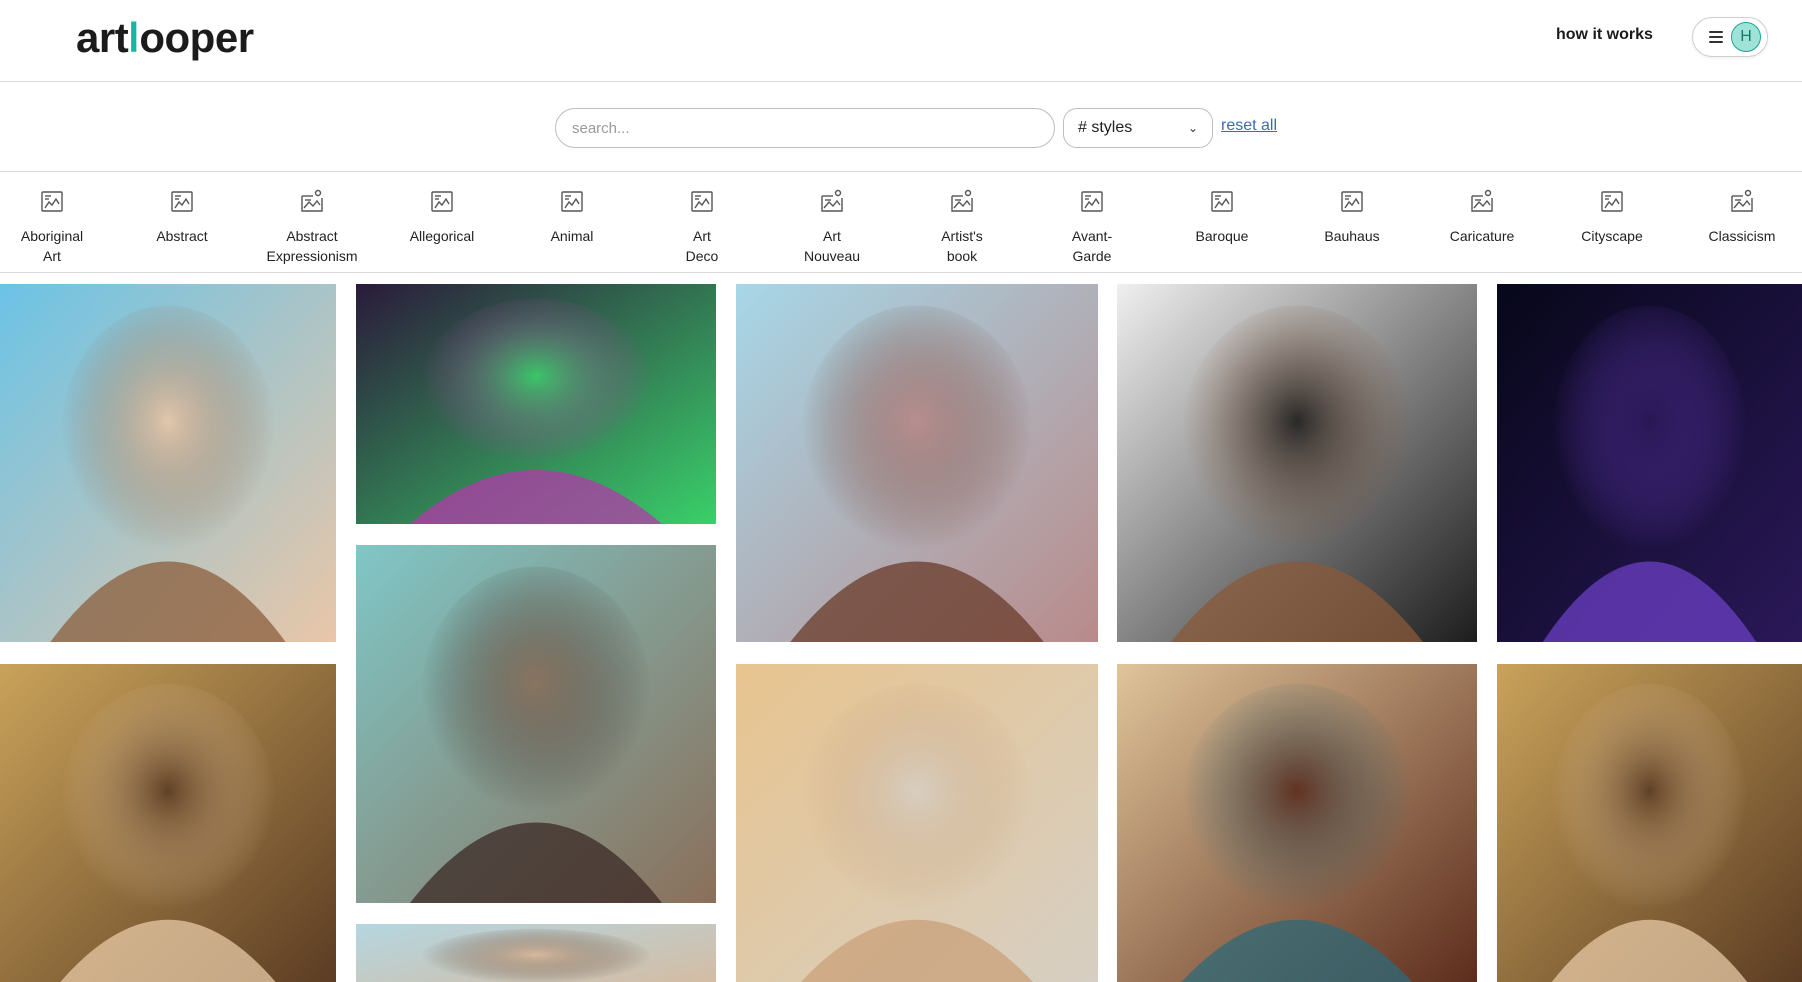  I want to click on style-item-label: Cityscape, so click(1612, 236).